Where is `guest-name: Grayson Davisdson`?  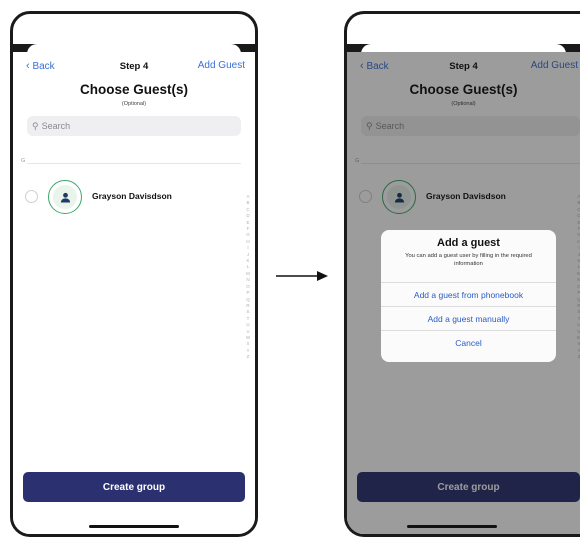 guest-name: Grayson Davisdson is located at coordinates (132, 196).